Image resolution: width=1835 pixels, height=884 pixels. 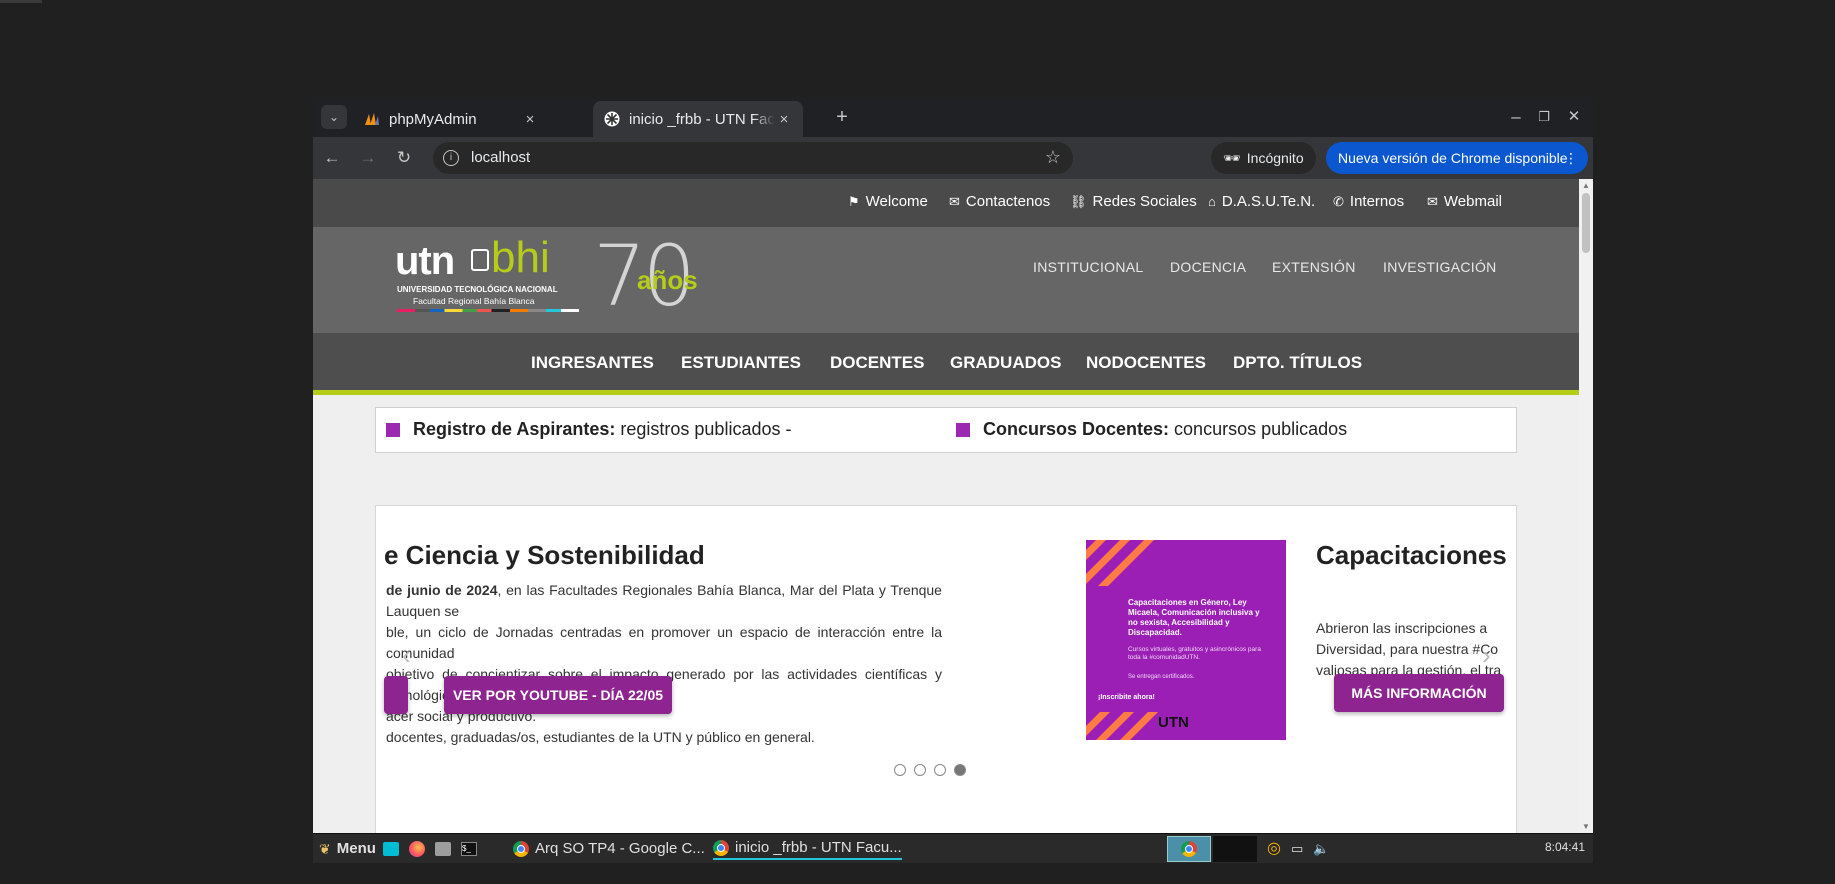 What do you see at coordinates (1261, 201) in the screenshot?
I see `top-link-dasuten: ⌂ D.A.S.U.Te.N.` at bounding box center [1261, 201].